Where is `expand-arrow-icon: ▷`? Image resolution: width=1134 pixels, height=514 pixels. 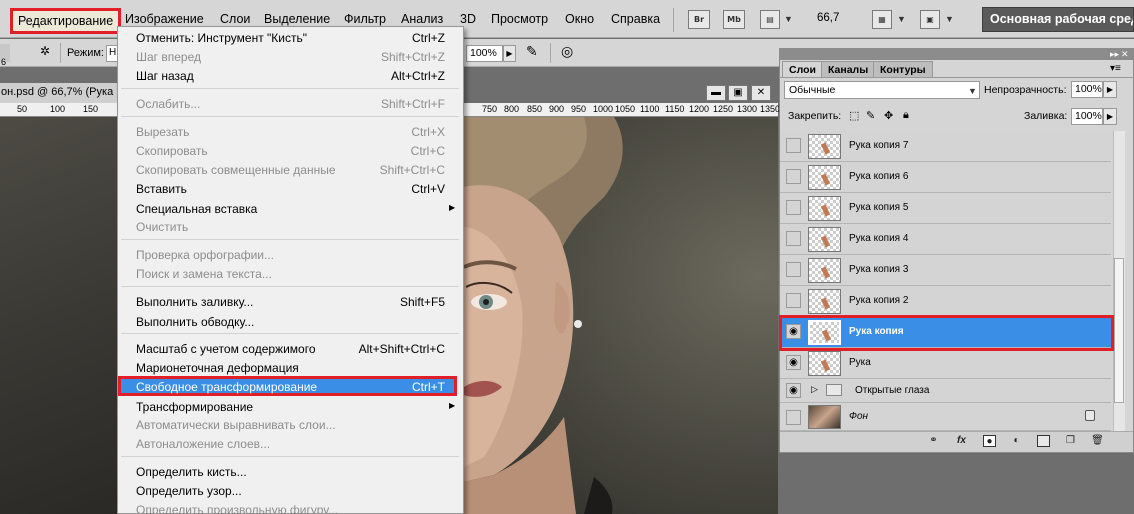
expand-arrow-icon: ▷ is located at coordinates (814, 389).